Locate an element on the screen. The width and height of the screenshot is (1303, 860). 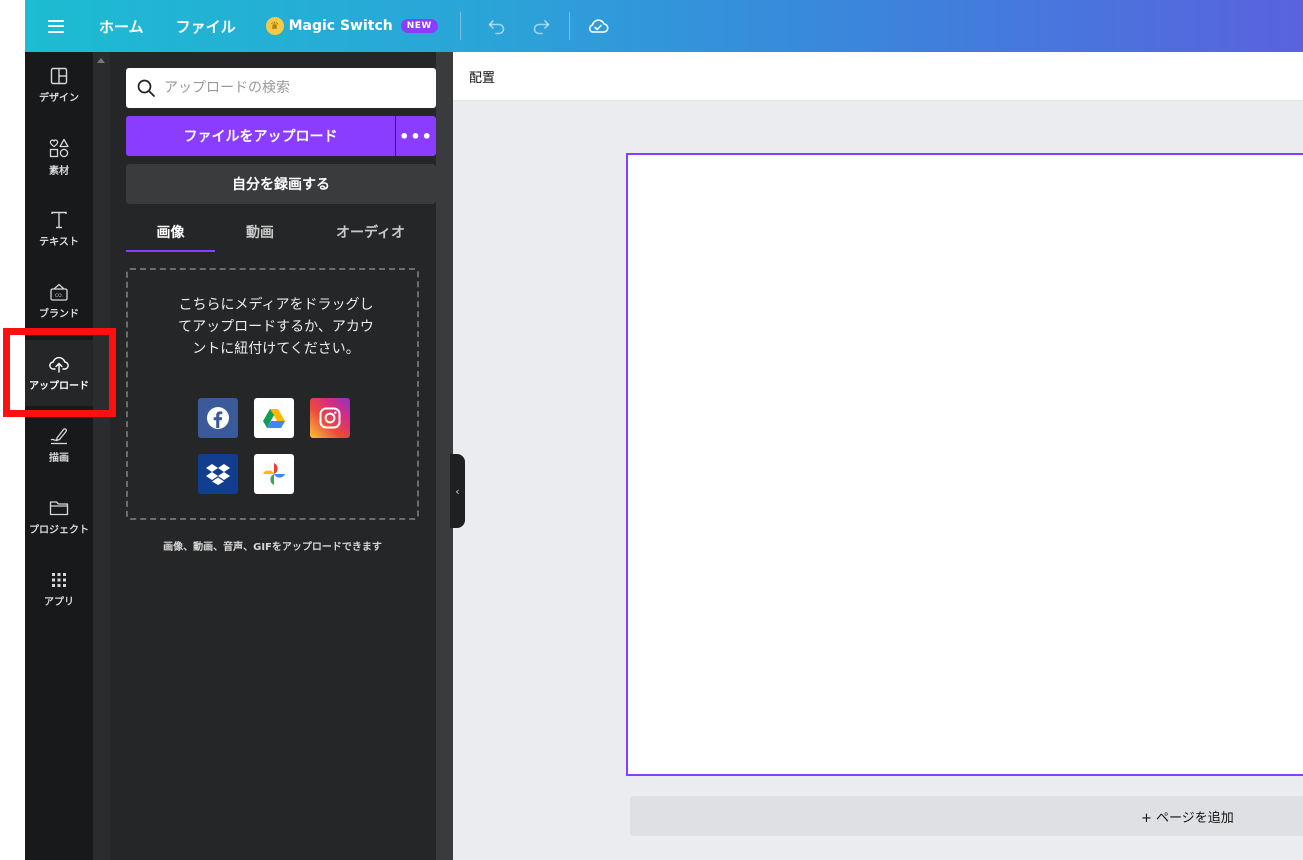
position-button: 配置 is located at coordinates (482, 76).